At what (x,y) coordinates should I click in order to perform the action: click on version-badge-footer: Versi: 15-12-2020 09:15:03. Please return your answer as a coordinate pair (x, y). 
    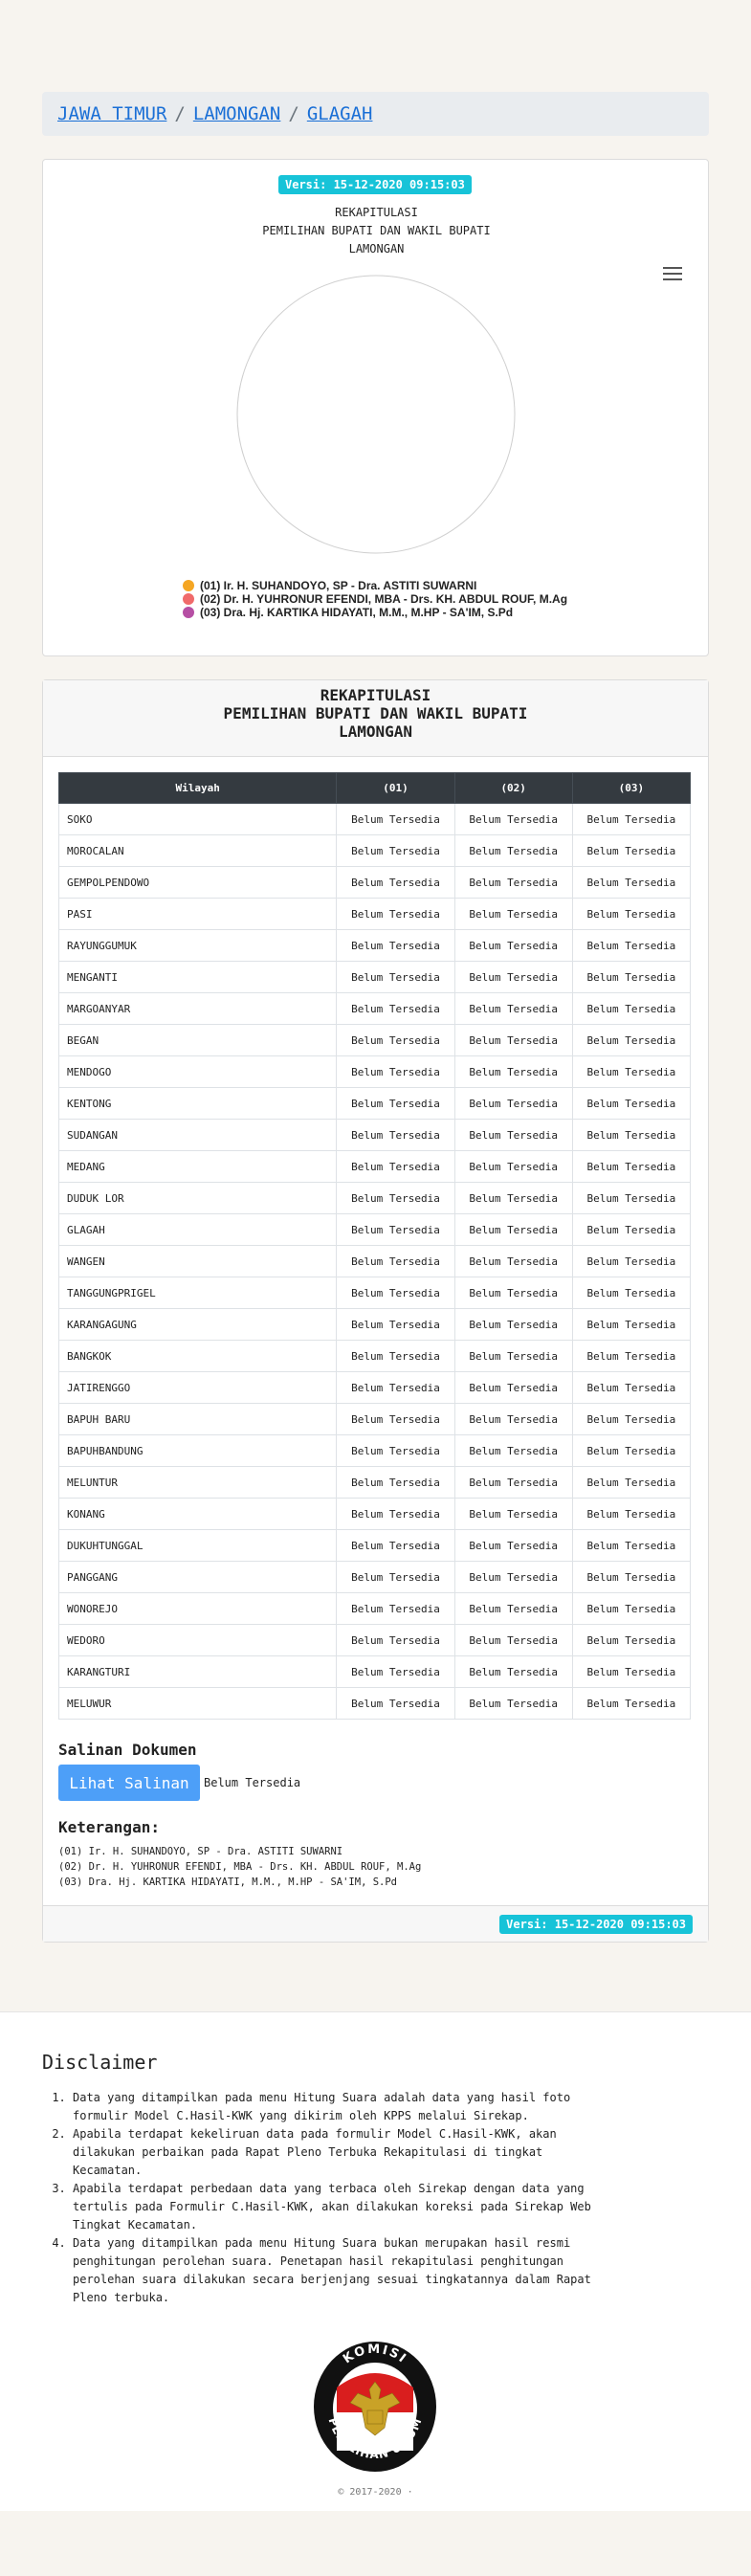
    Looking at the image, I should click on (596, 1924).